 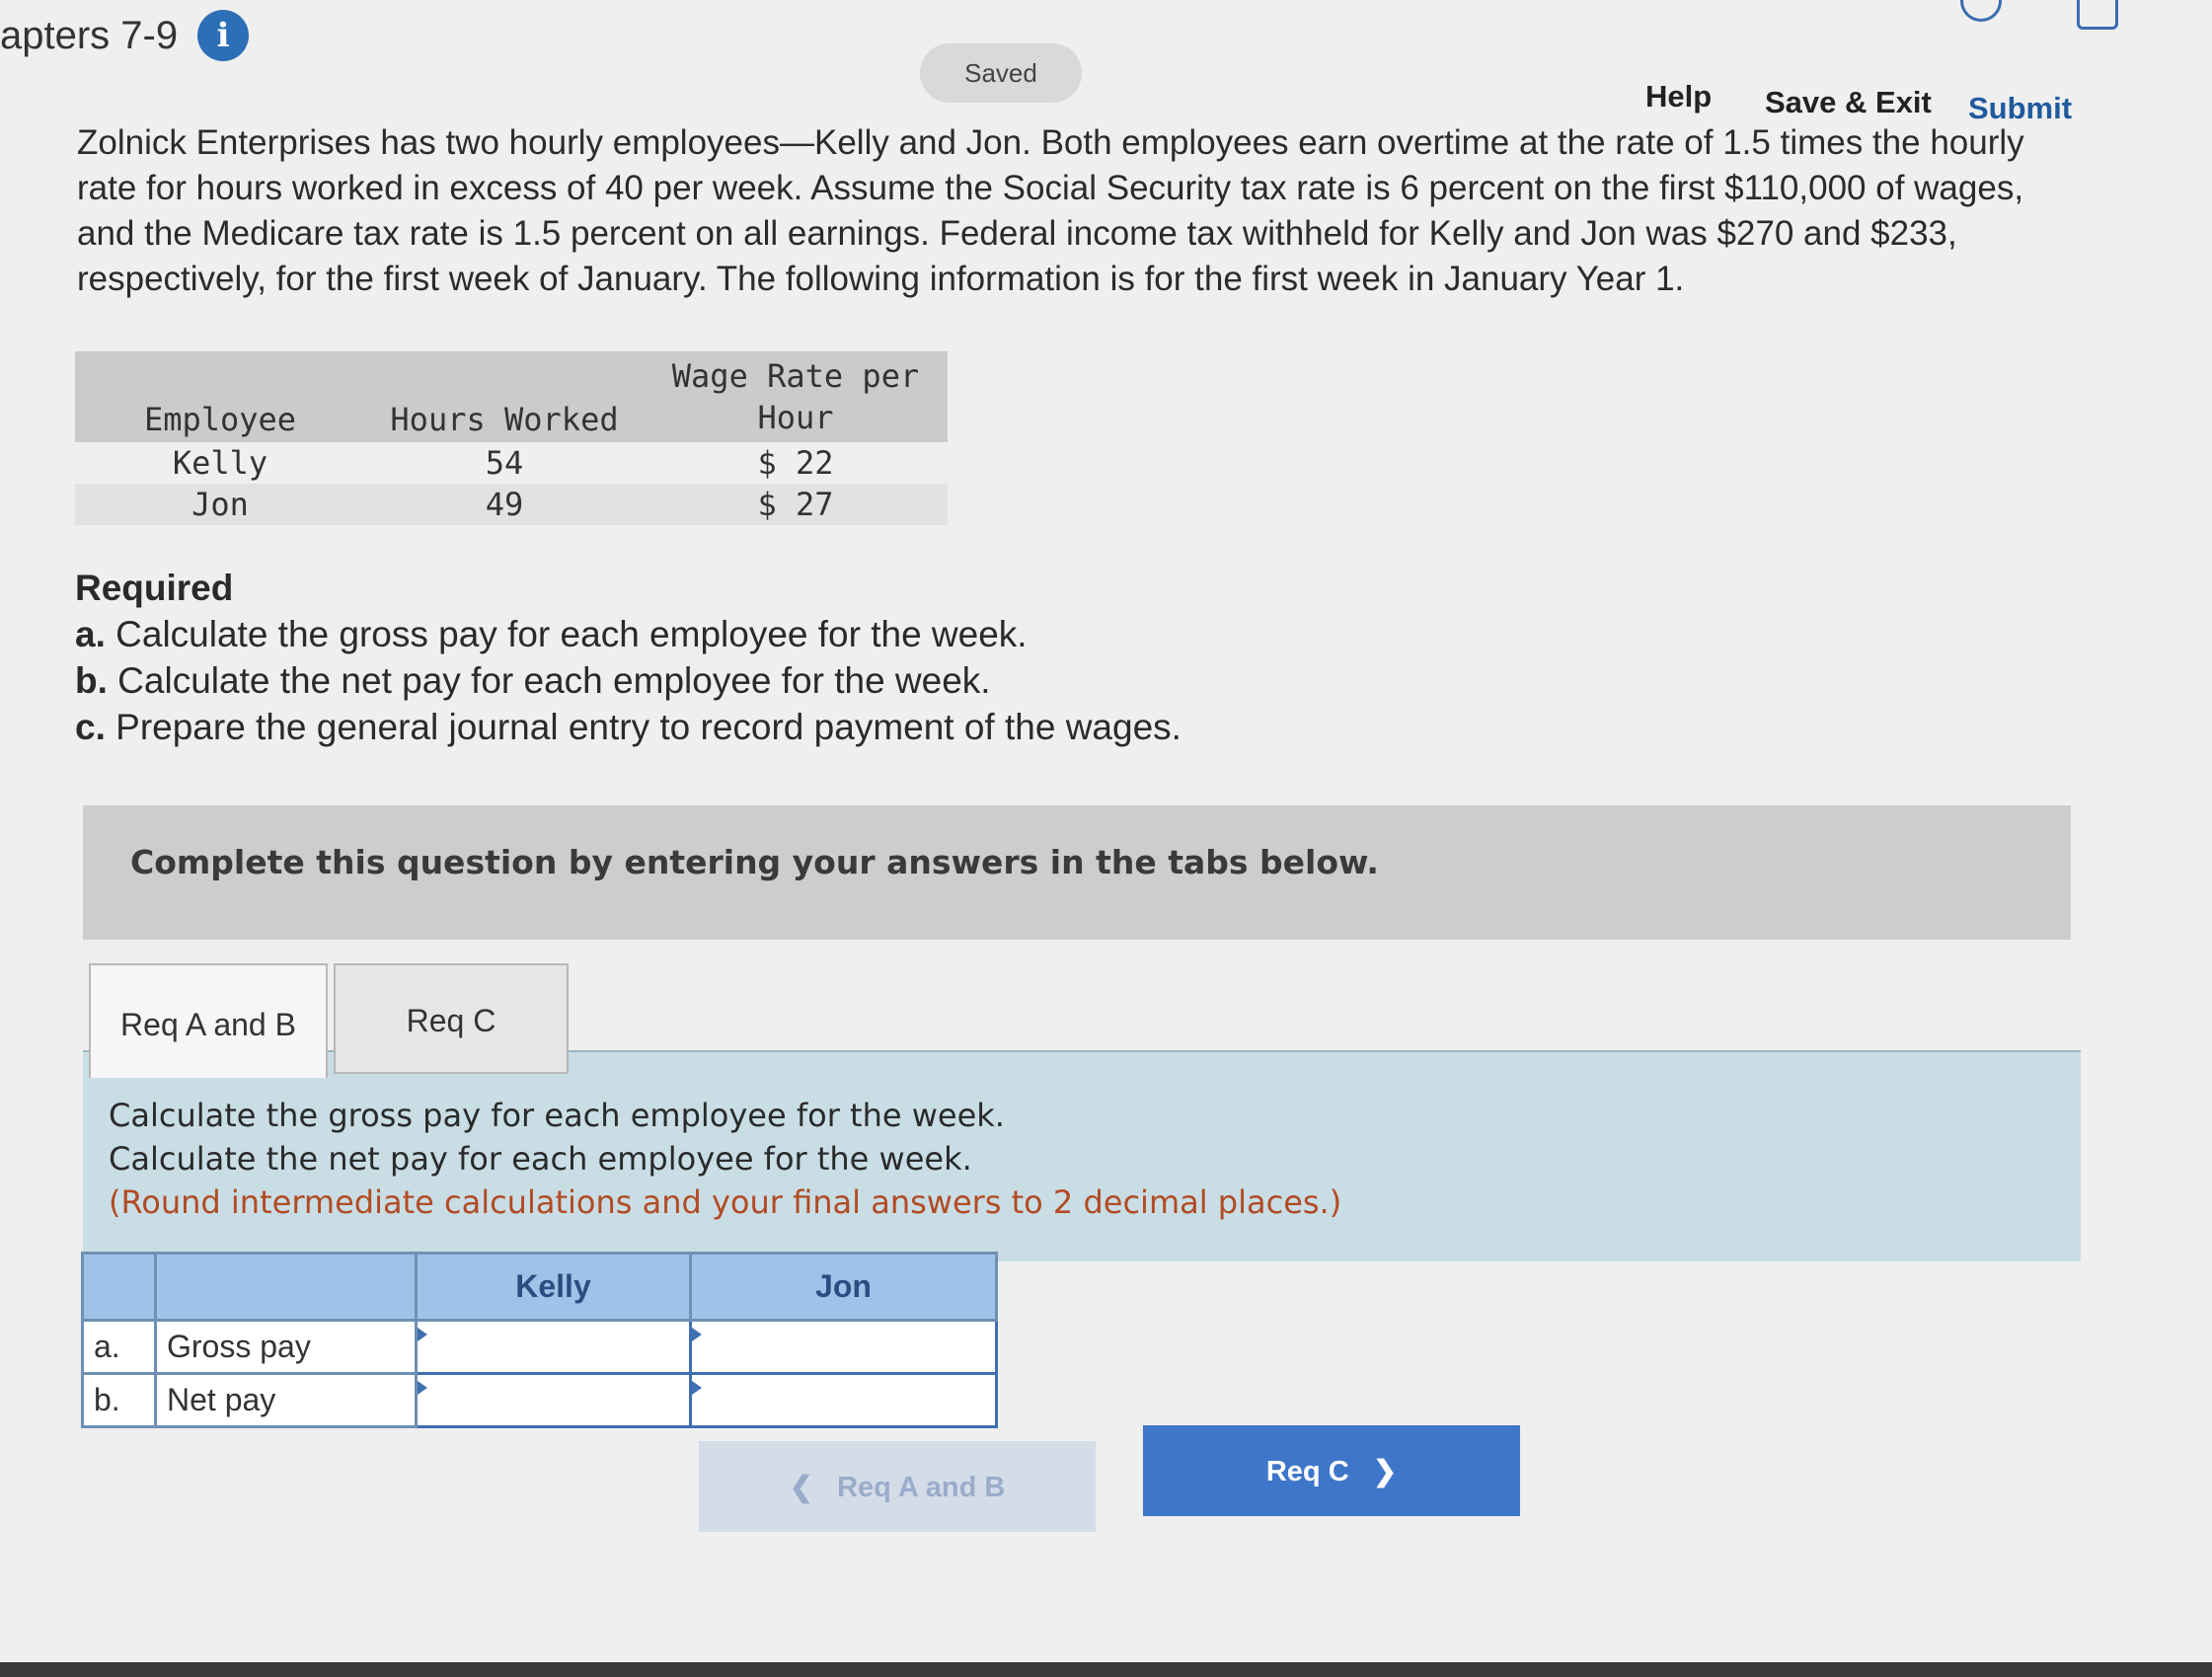 I want to click on jon-net-pay-cell, so click(x=843, y=1400).